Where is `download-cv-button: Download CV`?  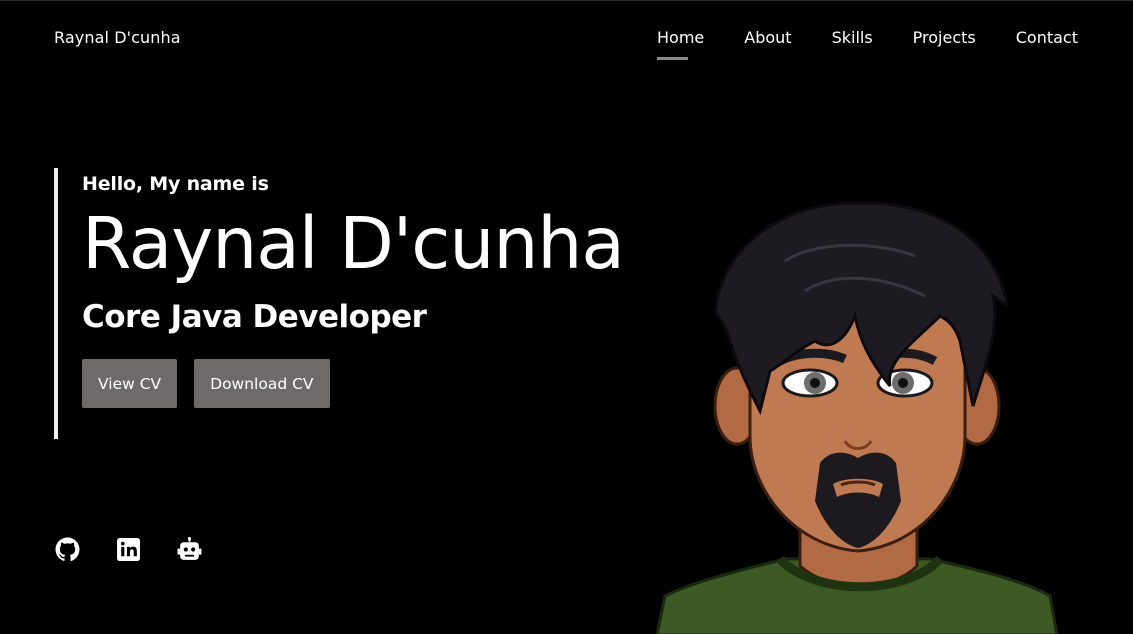
download-cv-button: Download CV is located at coordinates (262, 383).